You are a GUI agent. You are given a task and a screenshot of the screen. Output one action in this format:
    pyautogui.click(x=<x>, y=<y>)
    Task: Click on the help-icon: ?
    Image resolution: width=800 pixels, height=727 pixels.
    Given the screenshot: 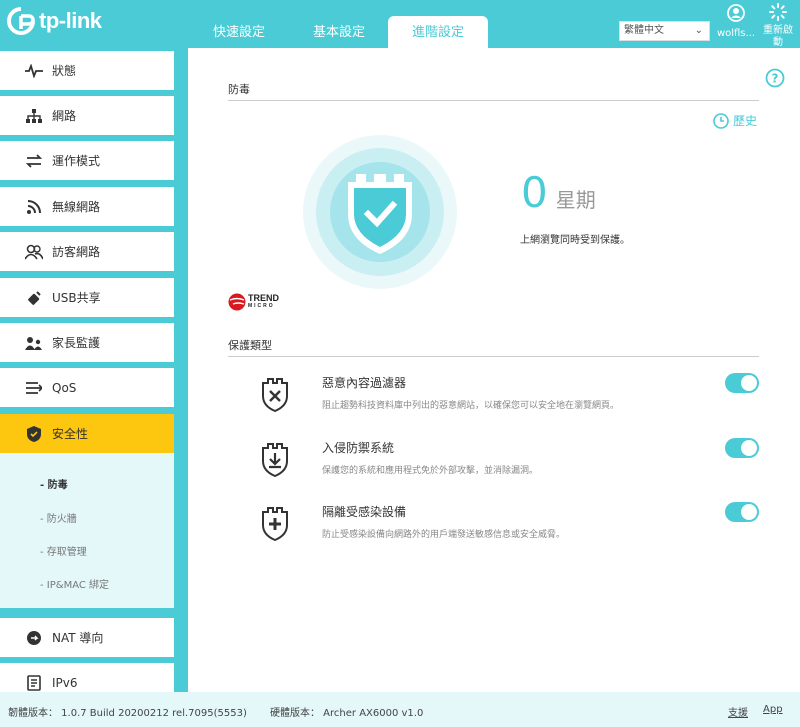 What is the action you would take?
    pyautogui.click(x=775, y=78)
    